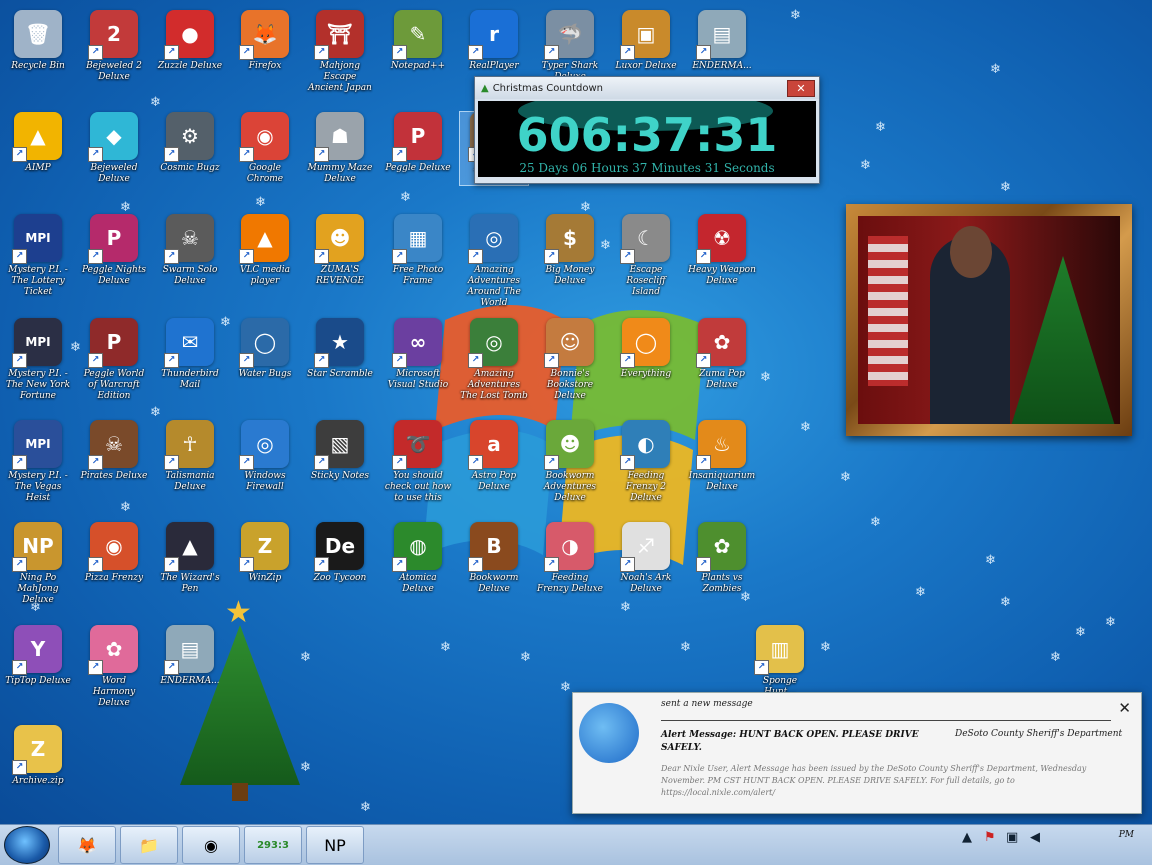 The width and height of the screenshot is (1152, 865). I want to click on desktop-icon: ☥ ↗ Talismania Deluxe, so click(190, 456).